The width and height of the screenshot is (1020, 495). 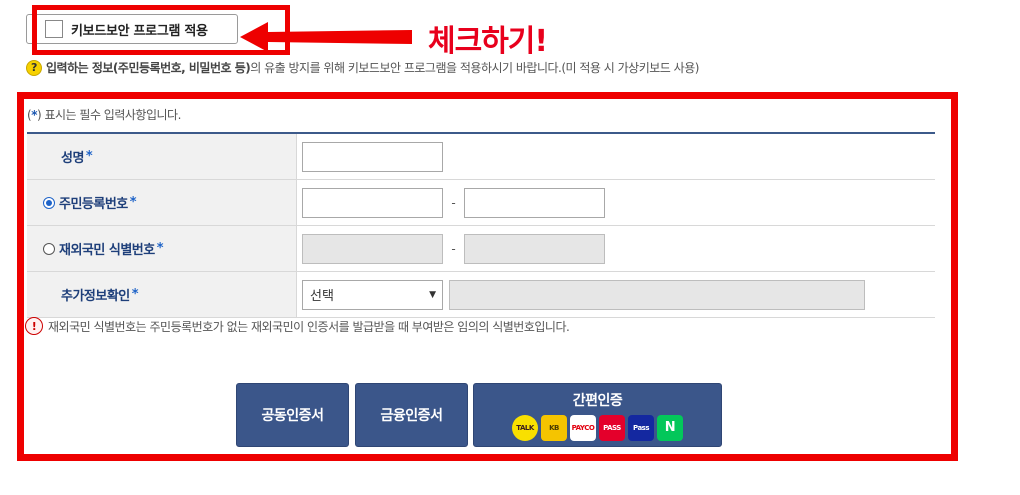 I want to click on annotation-check-text: 체크하기!, so click(x=488, y=41).